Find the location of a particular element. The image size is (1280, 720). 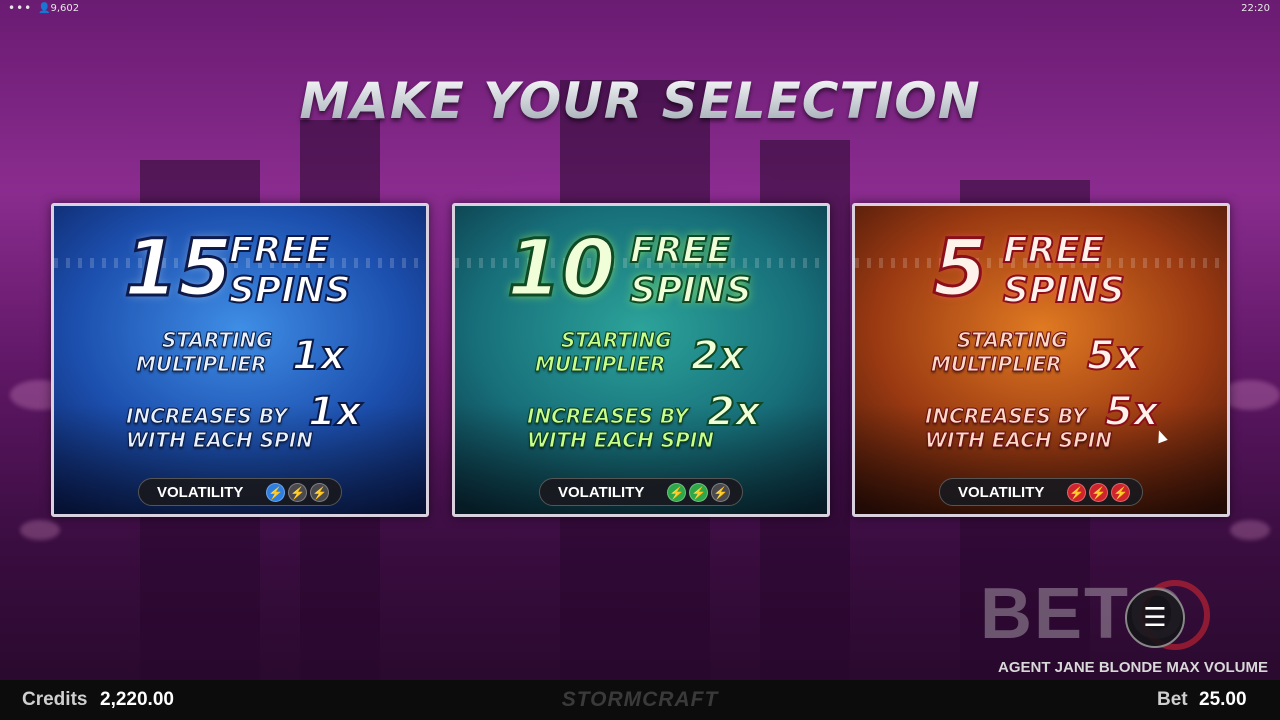

menu-button: ☰ is located at coordinates (1155, 618).